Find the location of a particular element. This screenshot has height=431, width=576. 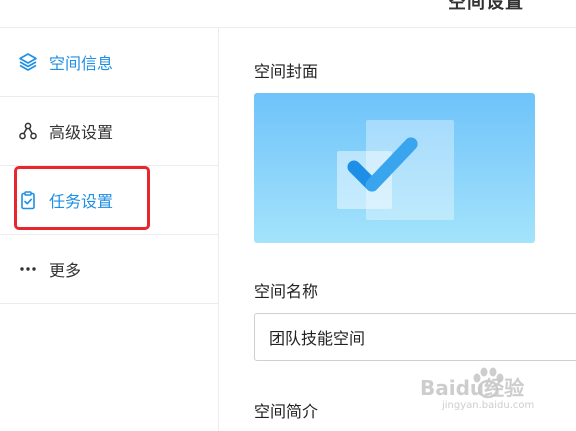

page-title: 空间设置 is located at coordinates (486, 6).